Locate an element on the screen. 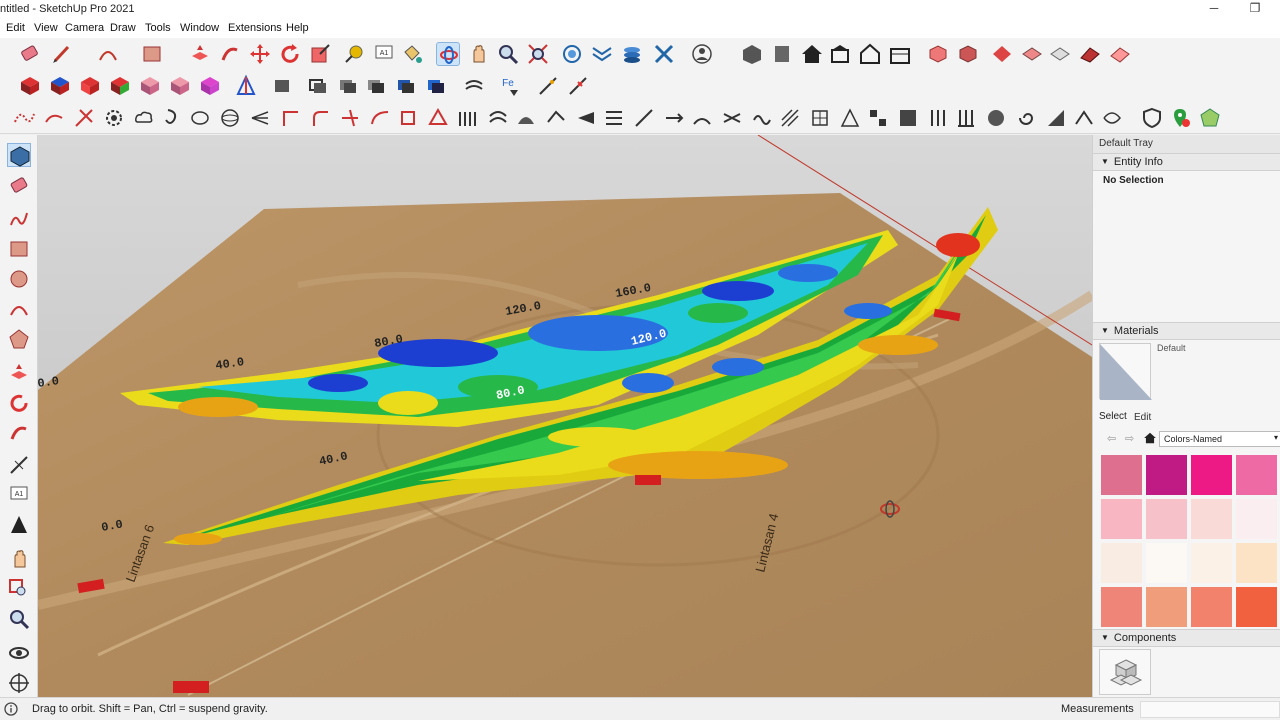  left-face-icon is located at coordinates (180, 86).